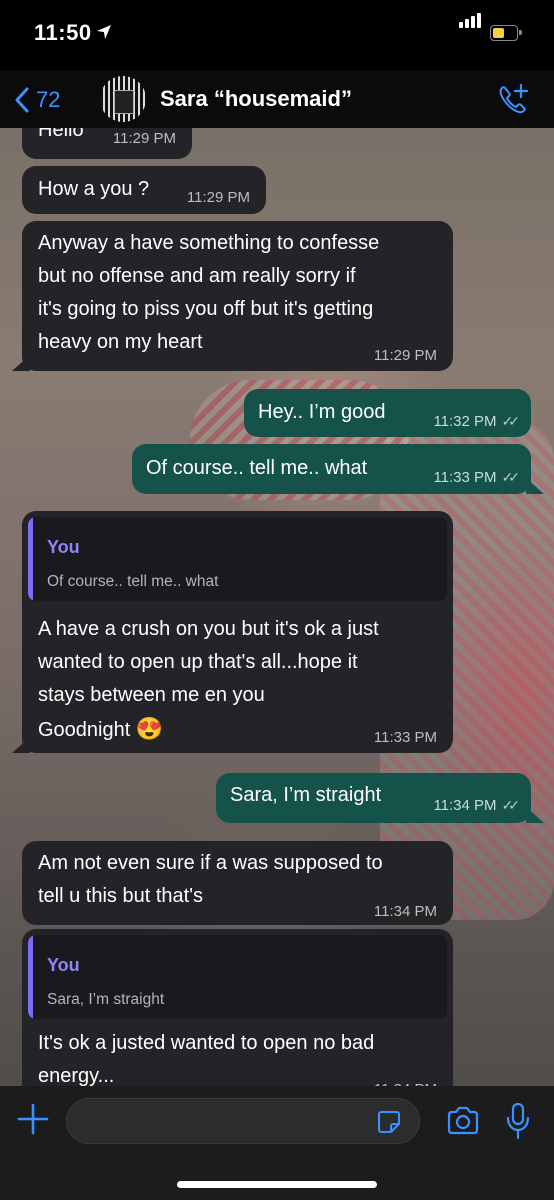 The image size is (554, 1200). I want to click on battery-icon, so click(504, 33).